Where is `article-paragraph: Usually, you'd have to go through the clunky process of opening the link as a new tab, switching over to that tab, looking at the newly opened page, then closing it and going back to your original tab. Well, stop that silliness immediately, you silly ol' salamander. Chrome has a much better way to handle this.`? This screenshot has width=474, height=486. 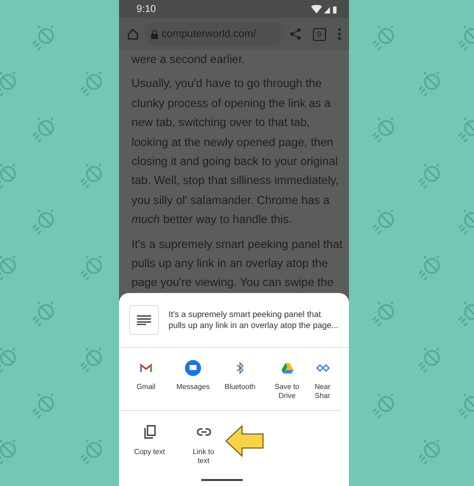
article-paragraph: Usually, you'd have to go through the clunky process of opening the link as a new tab, switching over to that tab, looking at the newly opened page, then closing it and going back to your original tab. Well, stop that silliness immediately, you silly ol' salamander. Chrome has a much better way to handle this. is located at coordinates (236, 152).